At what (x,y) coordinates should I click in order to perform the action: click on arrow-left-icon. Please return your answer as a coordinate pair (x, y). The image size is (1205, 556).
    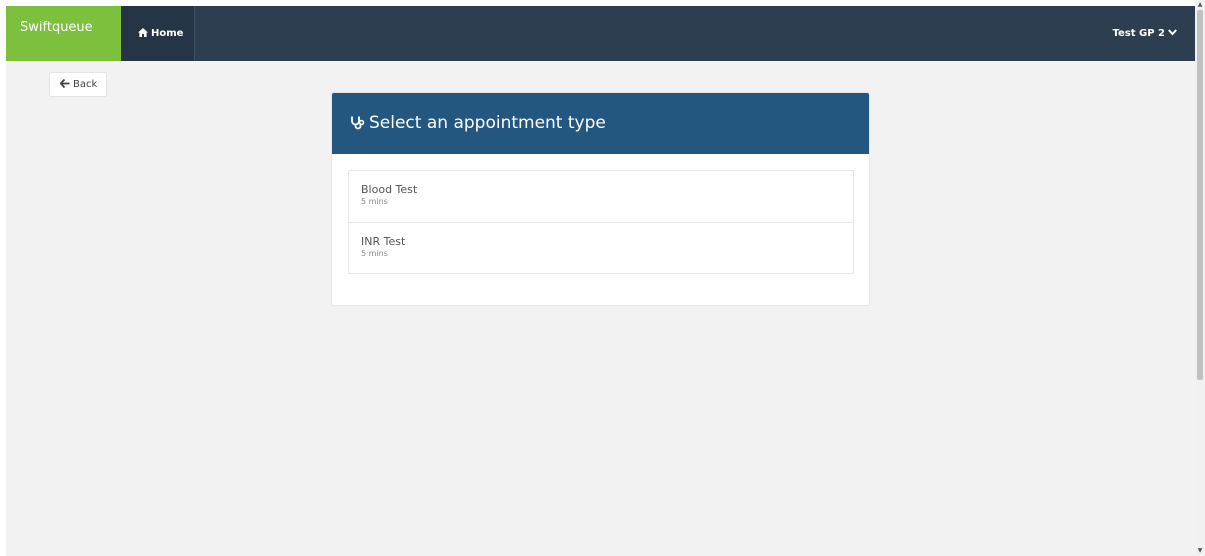
    Looking at the image, I should click on (64, 83).